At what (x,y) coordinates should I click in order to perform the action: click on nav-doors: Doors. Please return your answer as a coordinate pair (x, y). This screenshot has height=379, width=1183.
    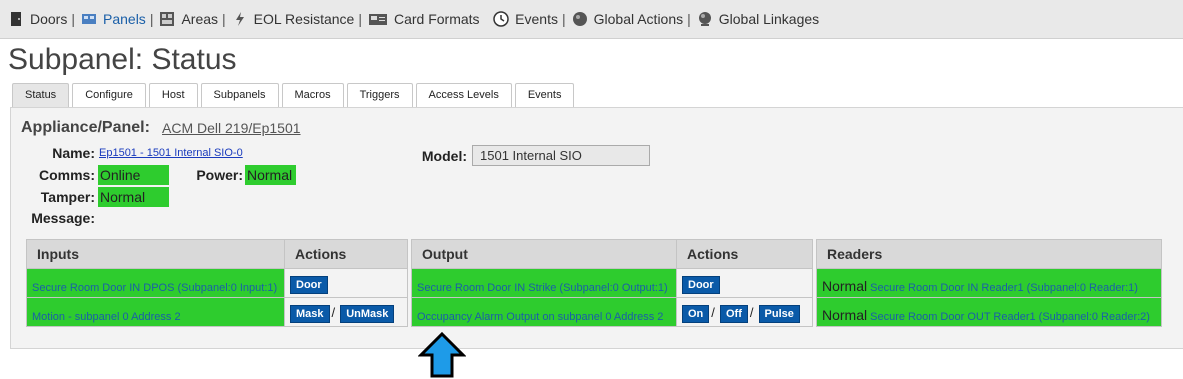
    Looking at the image, I should click on (37, 19).